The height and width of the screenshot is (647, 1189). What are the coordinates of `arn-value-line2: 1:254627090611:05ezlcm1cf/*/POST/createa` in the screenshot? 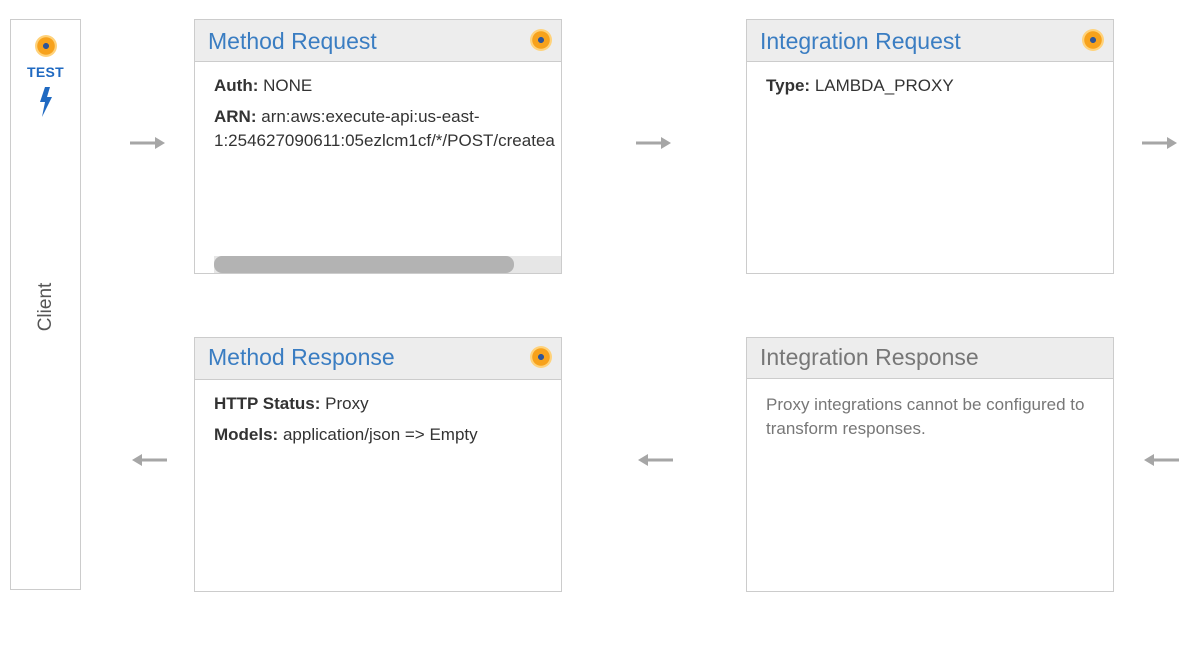 It's located at (384, 140).